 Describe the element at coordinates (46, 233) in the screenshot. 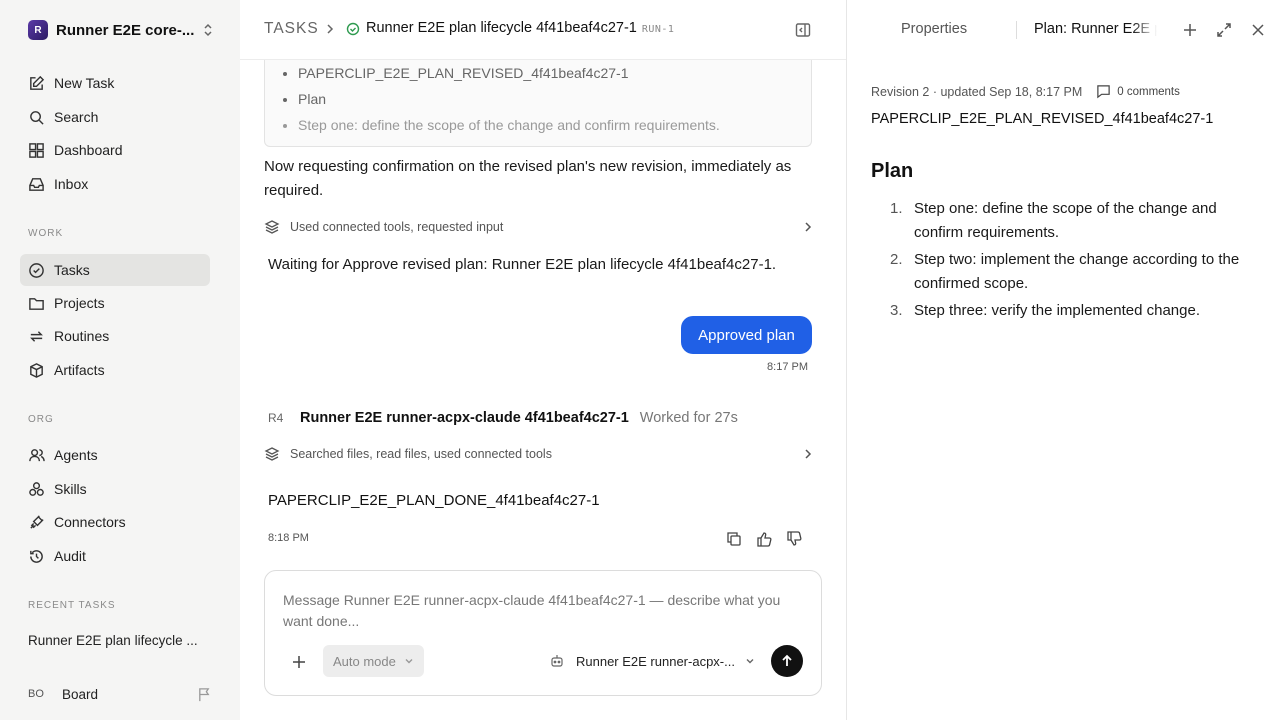

I see `section-label-work: WORK` at that location.